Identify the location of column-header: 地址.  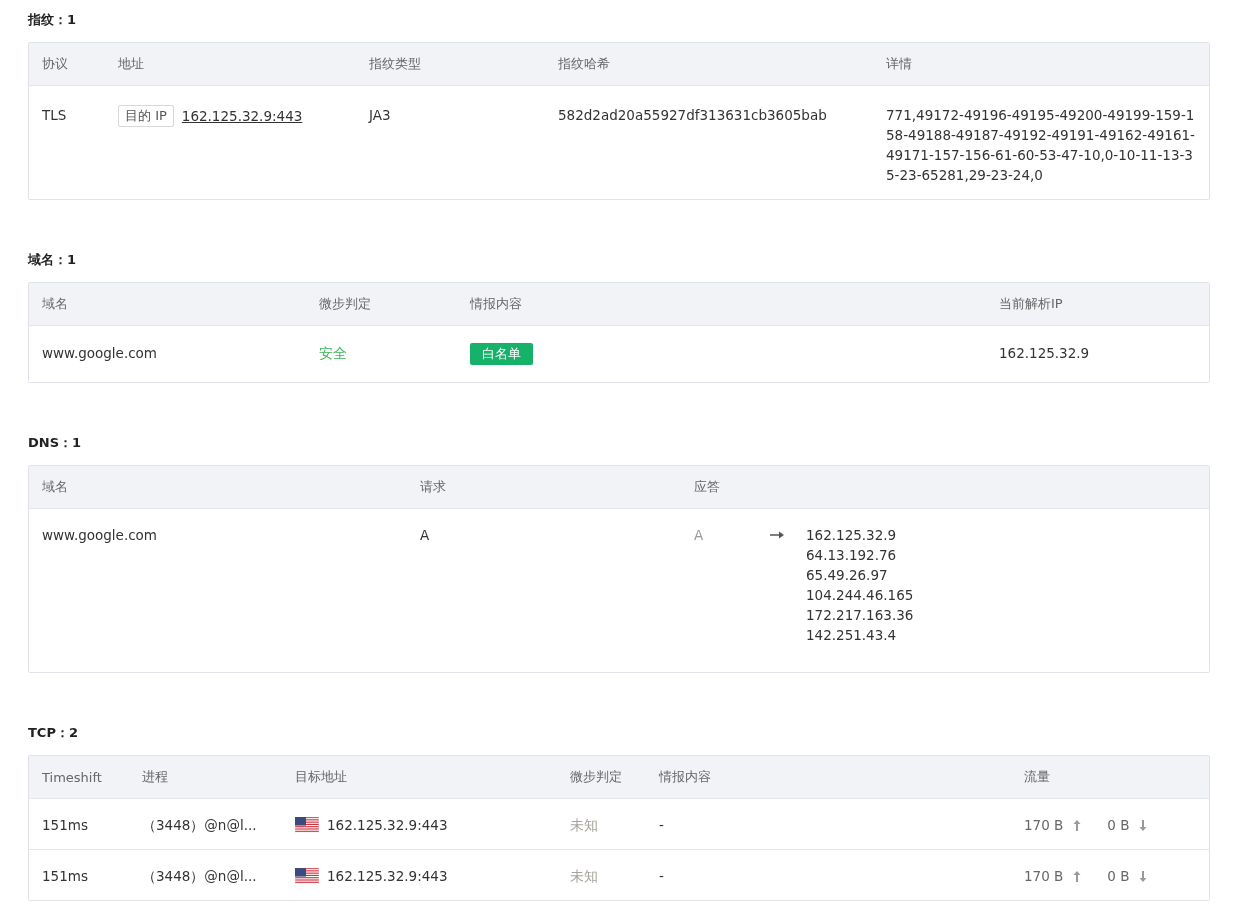
(131, 64).